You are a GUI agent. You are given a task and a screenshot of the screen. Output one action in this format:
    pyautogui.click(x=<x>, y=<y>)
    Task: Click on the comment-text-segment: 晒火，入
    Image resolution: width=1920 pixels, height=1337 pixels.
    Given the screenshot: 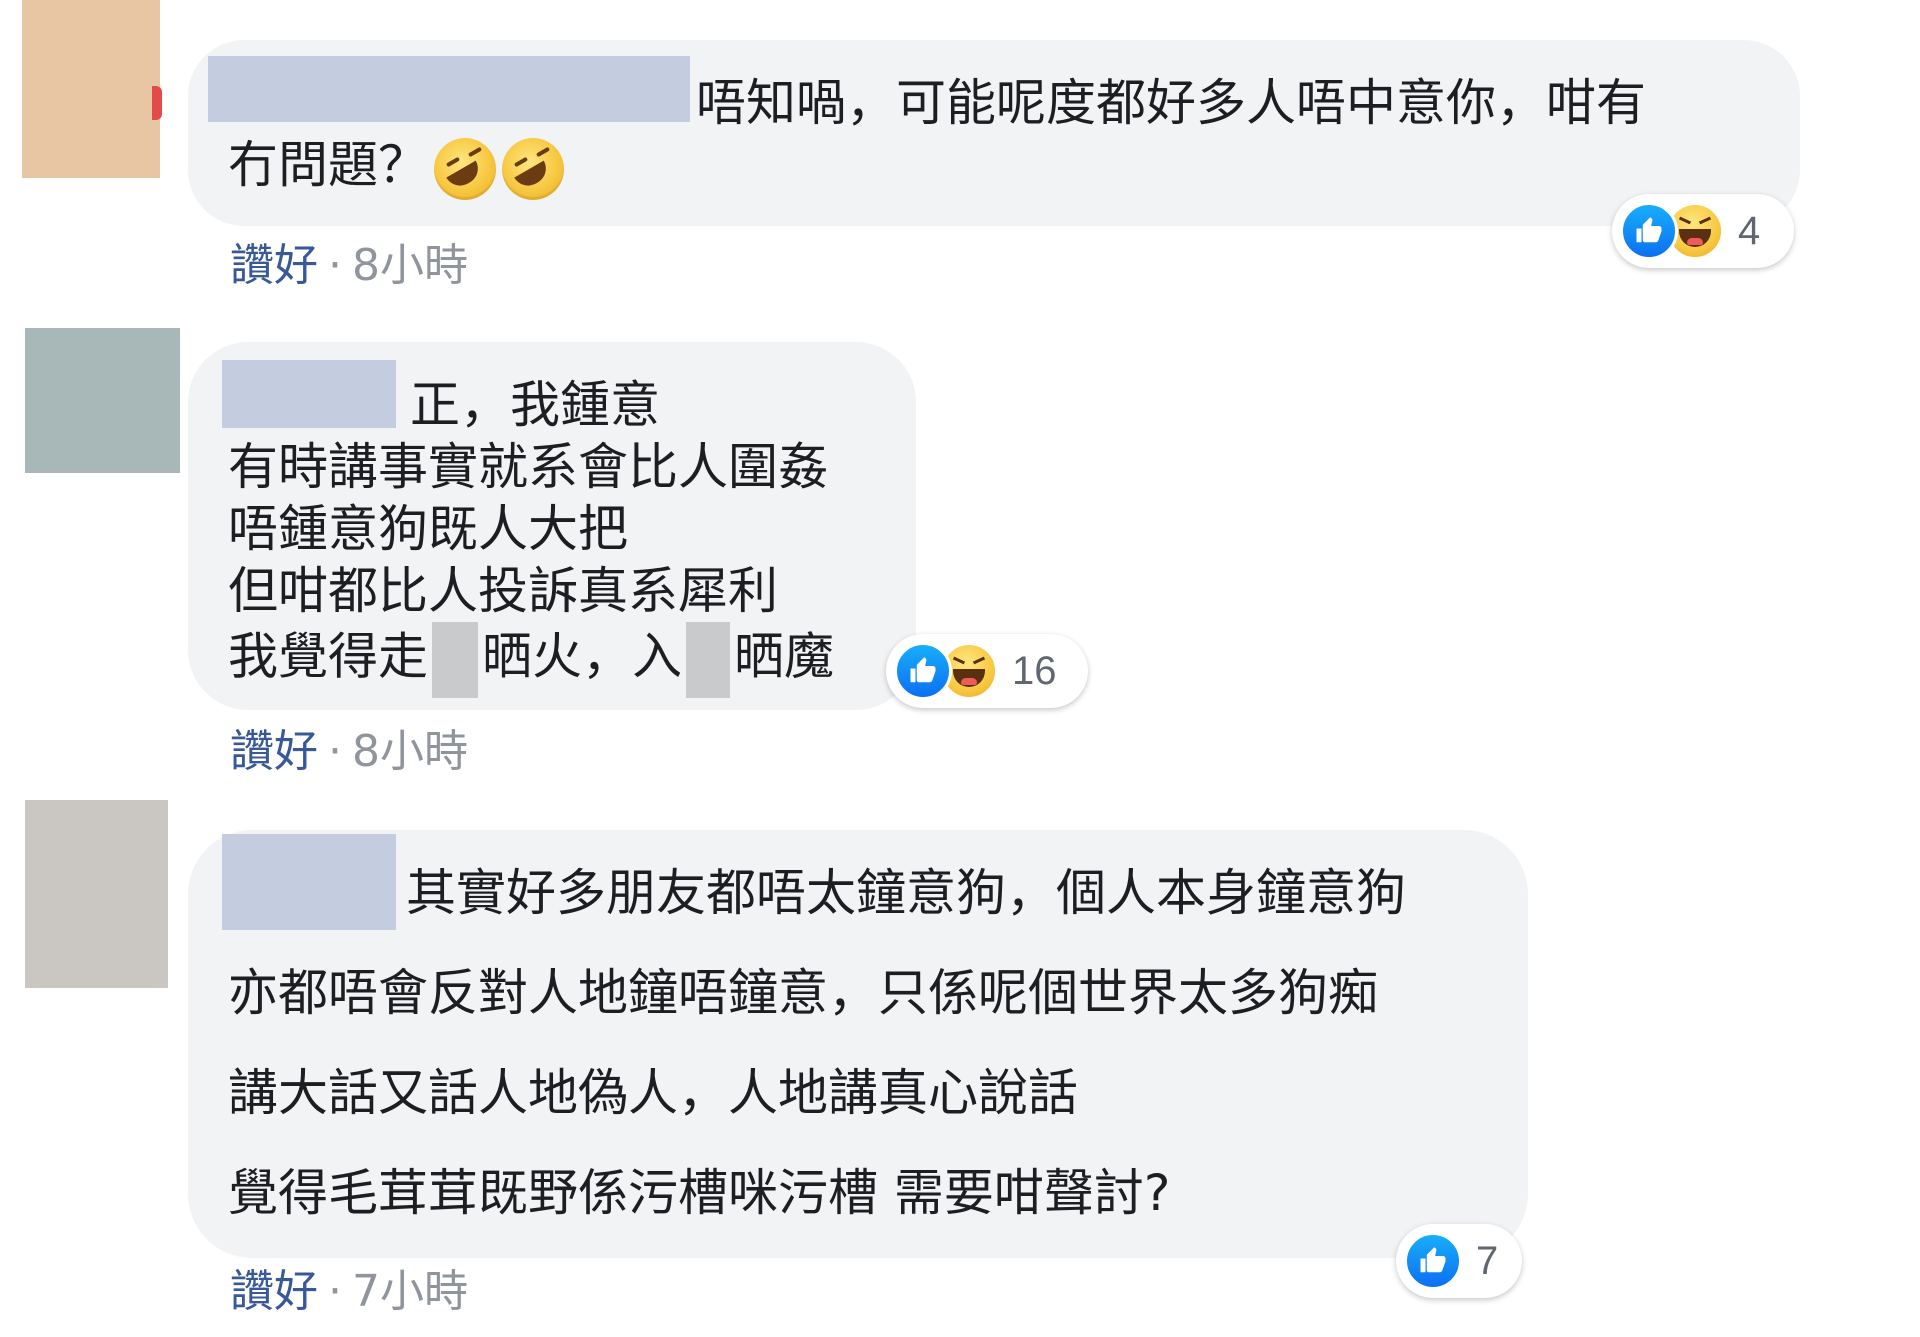 What is the action you would take?
    pyautogui.click(x=582, y=656)
    